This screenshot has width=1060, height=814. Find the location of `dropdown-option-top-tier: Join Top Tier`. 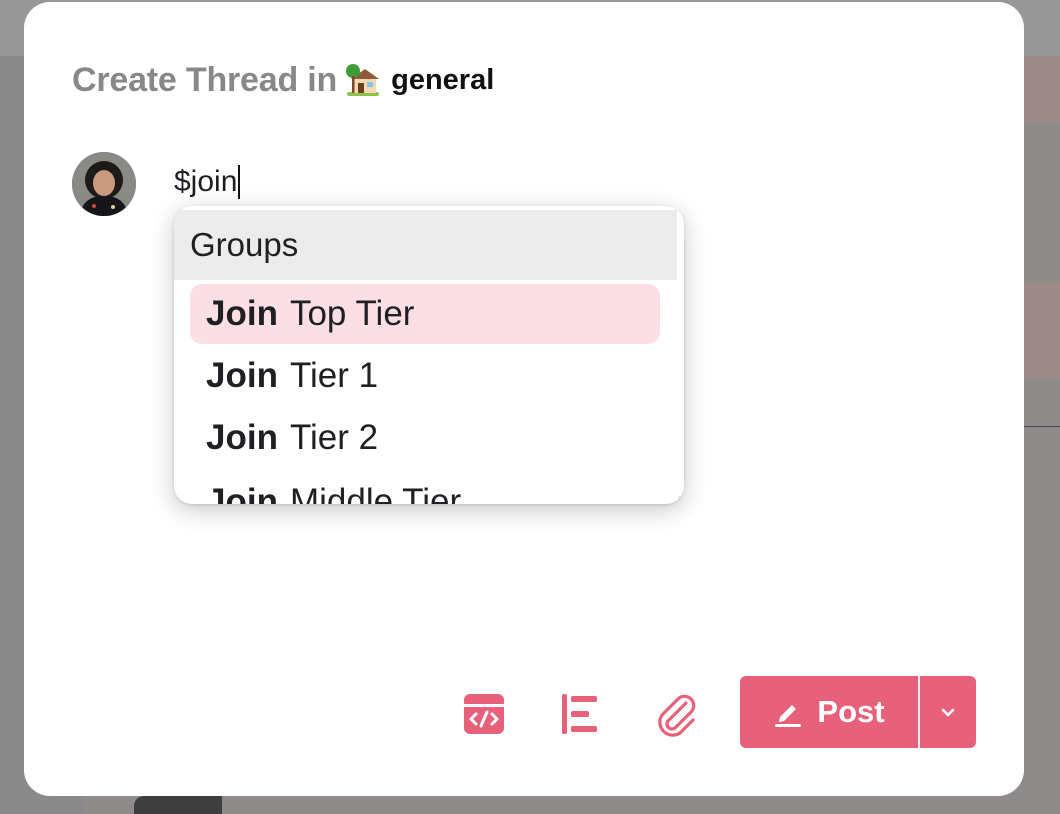

dropdown-option-top-tier: Join Top Tier is located at coordinates (425, 314).